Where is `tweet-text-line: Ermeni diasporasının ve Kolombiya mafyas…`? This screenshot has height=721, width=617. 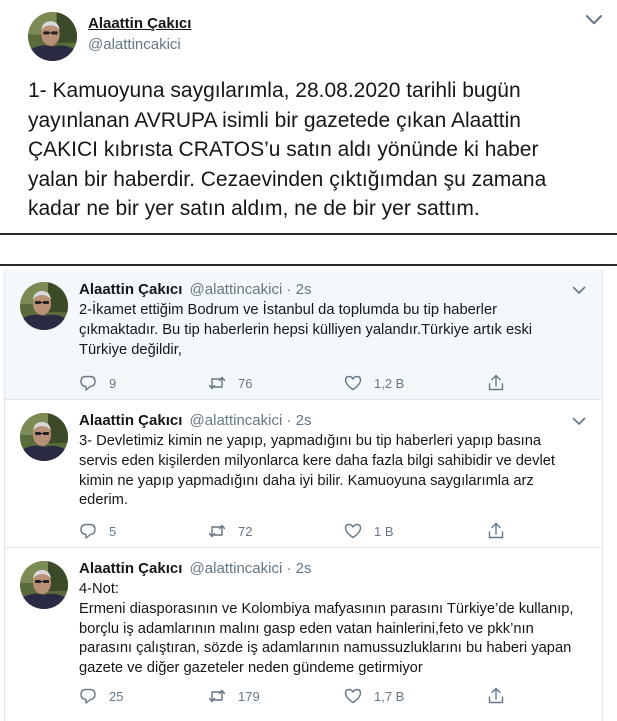
tweet-text-line: Ermeni diasporasının ve Kolombiya mafyas… is located at coordinates (326, 608).